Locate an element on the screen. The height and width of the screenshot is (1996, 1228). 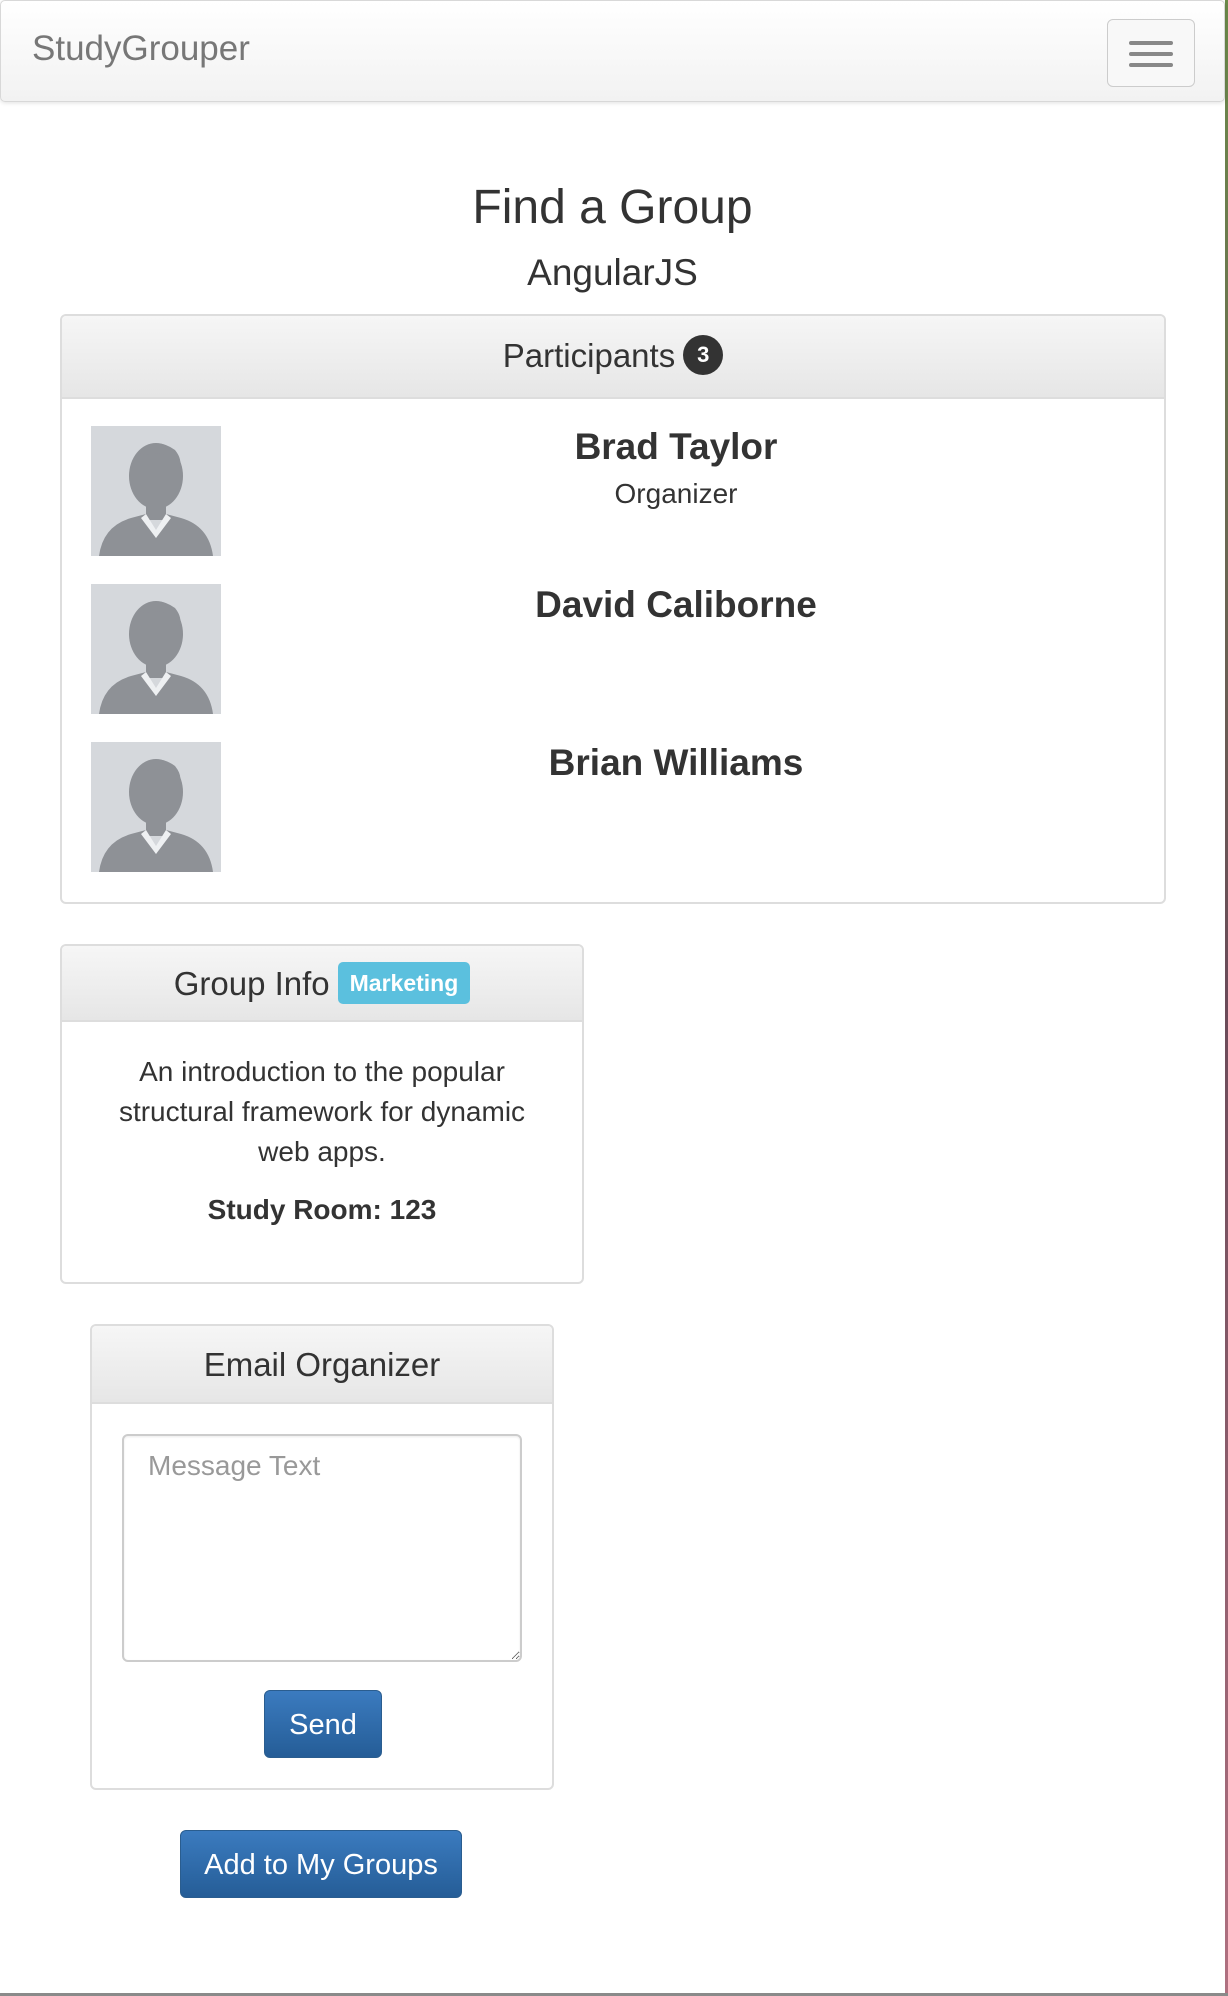
study-room: Study Room: 123 is located at coordinates (322, 1209).